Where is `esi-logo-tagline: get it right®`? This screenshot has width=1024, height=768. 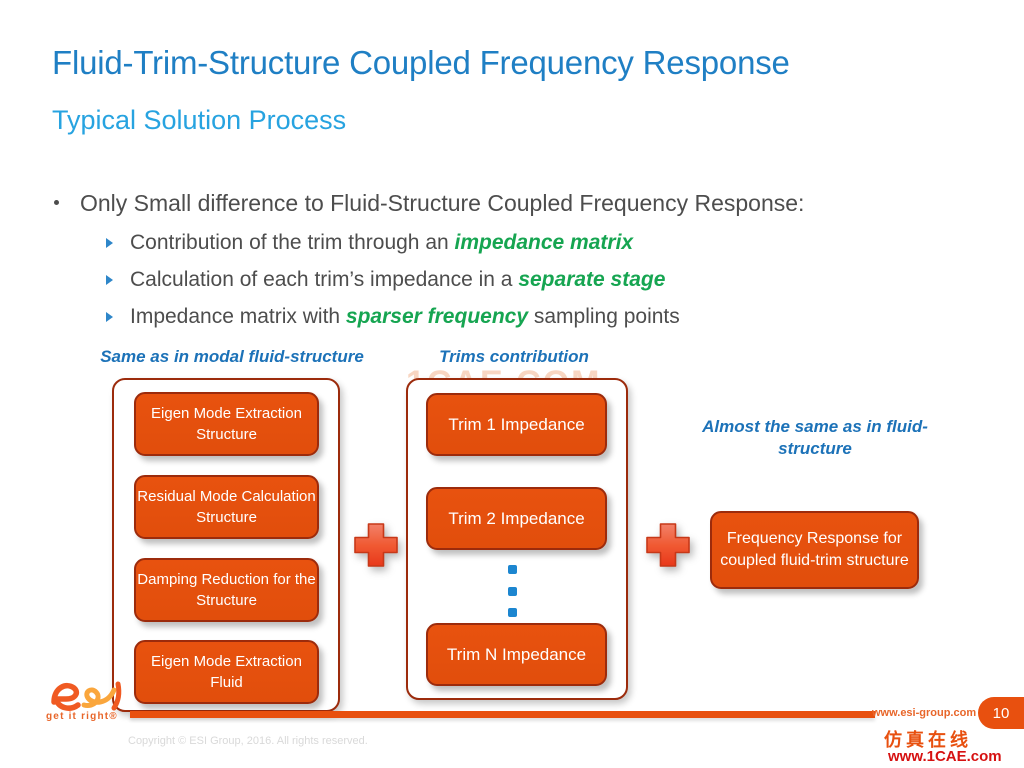 esi-logo-tagline: get it right® is located at coordinates (82, 716).